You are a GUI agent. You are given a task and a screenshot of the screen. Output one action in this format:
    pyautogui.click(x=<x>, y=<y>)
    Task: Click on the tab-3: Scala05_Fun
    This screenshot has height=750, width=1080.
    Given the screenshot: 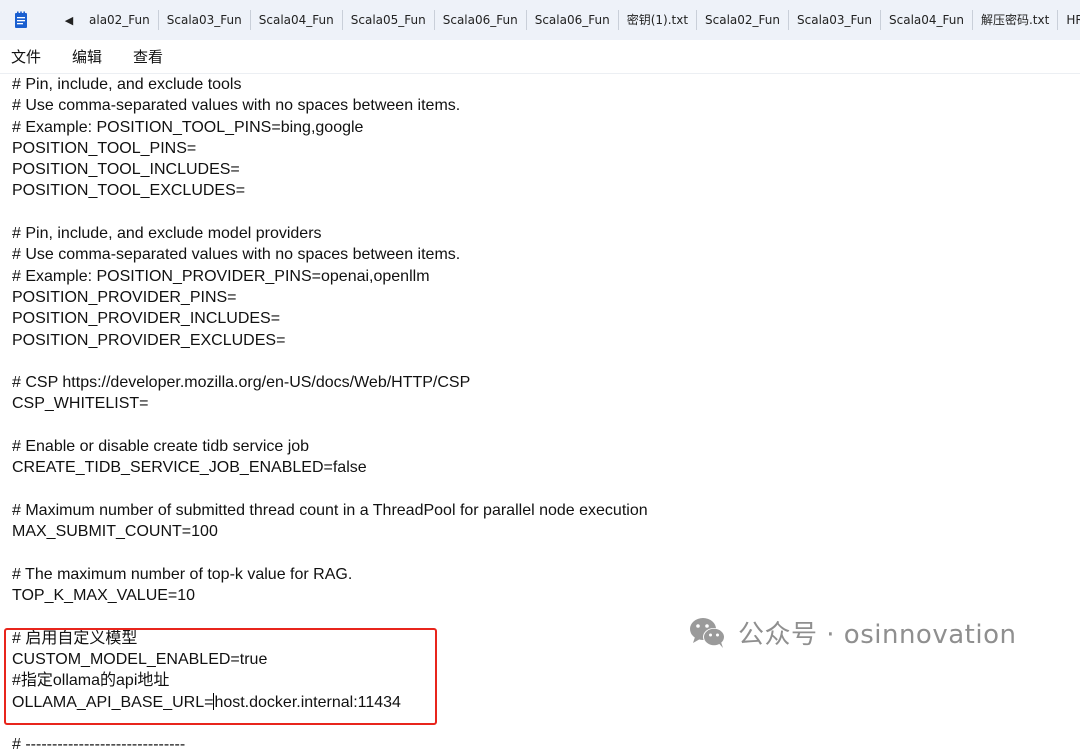 What is the action you would take?
    pyautogui.click(x=389, y=20)
    